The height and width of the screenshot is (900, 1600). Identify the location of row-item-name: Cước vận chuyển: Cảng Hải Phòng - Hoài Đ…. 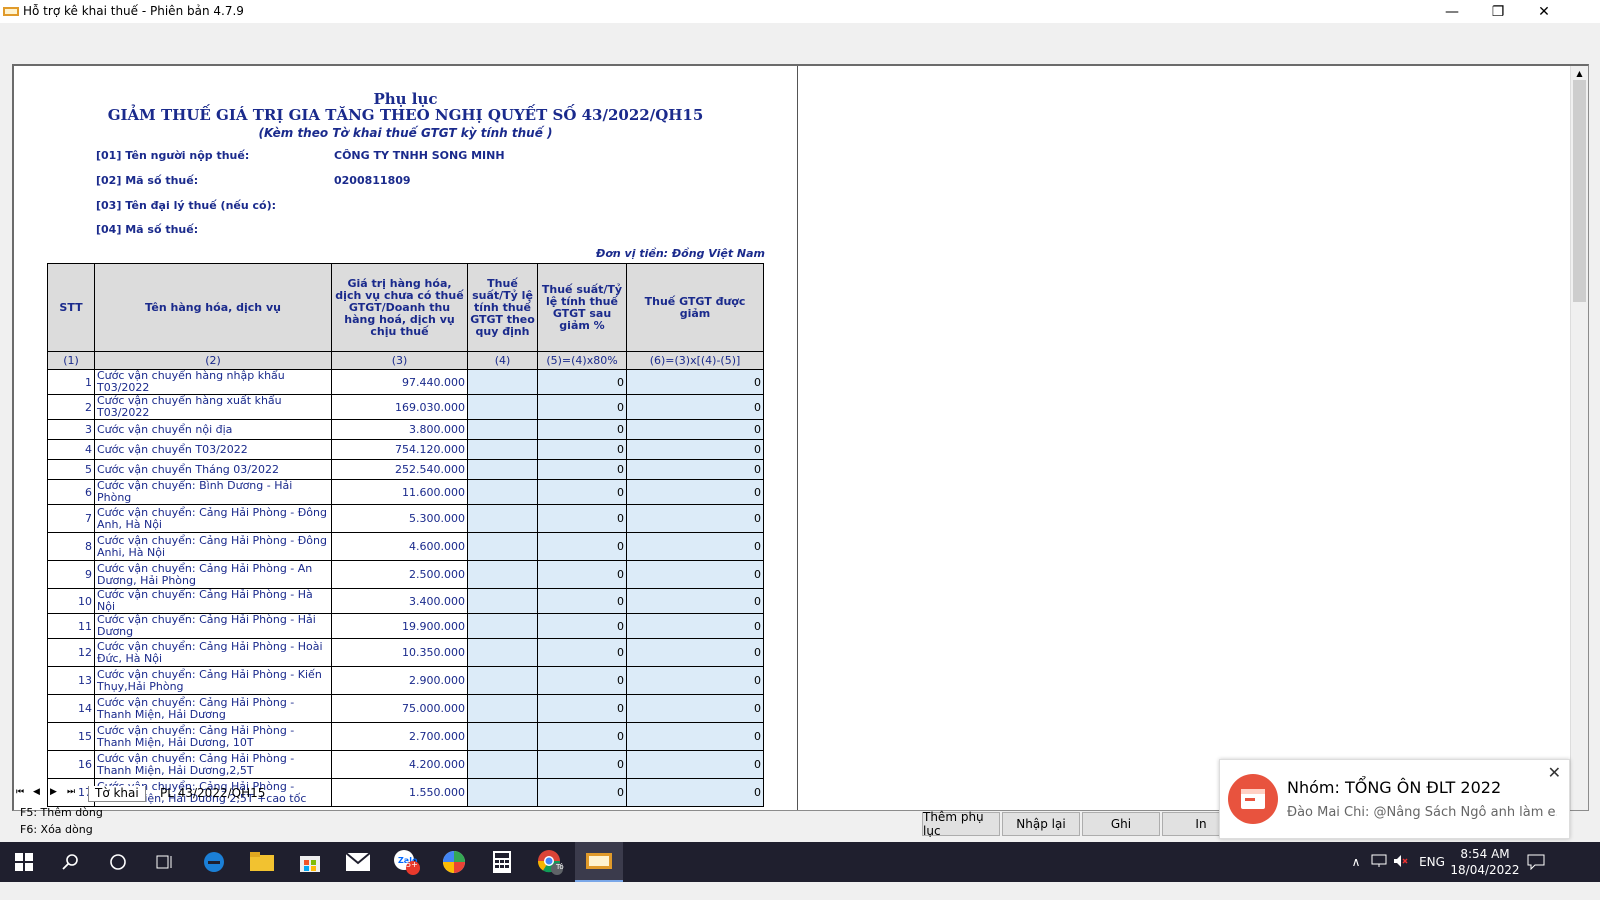
(213, 652).